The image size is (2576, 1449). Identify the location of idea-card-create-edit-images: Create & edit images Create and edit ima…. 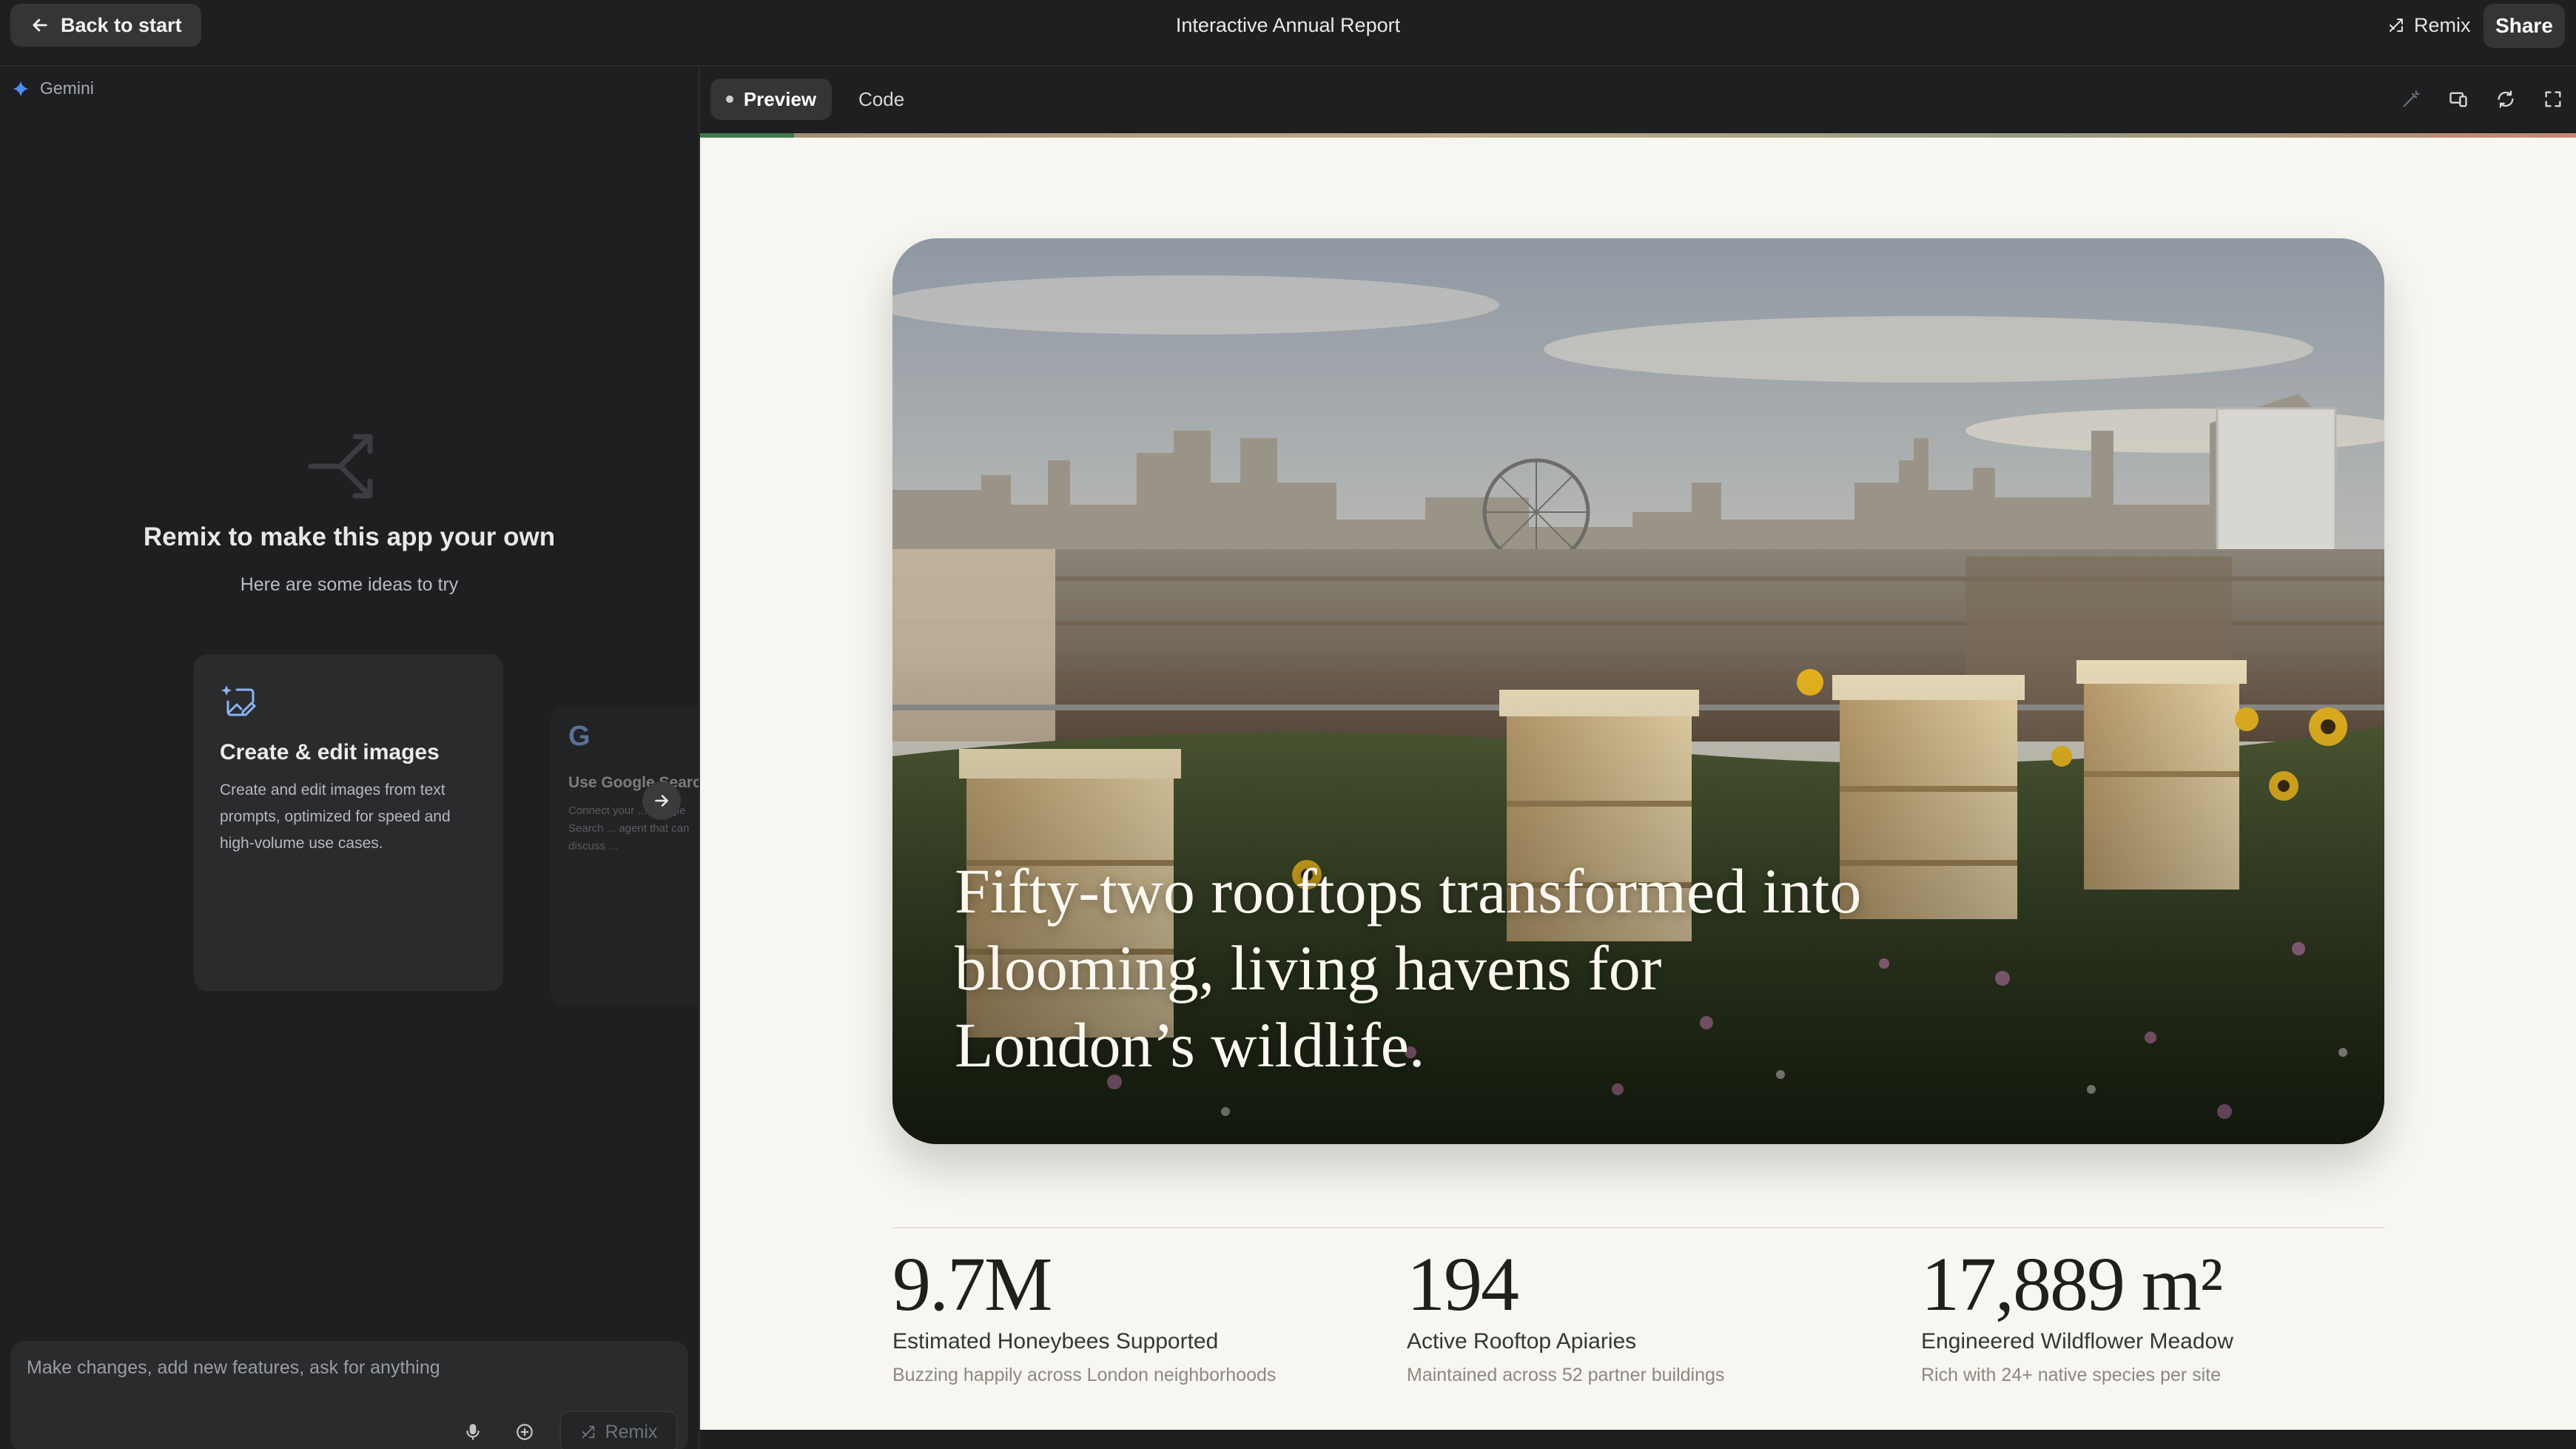
(348, 822).